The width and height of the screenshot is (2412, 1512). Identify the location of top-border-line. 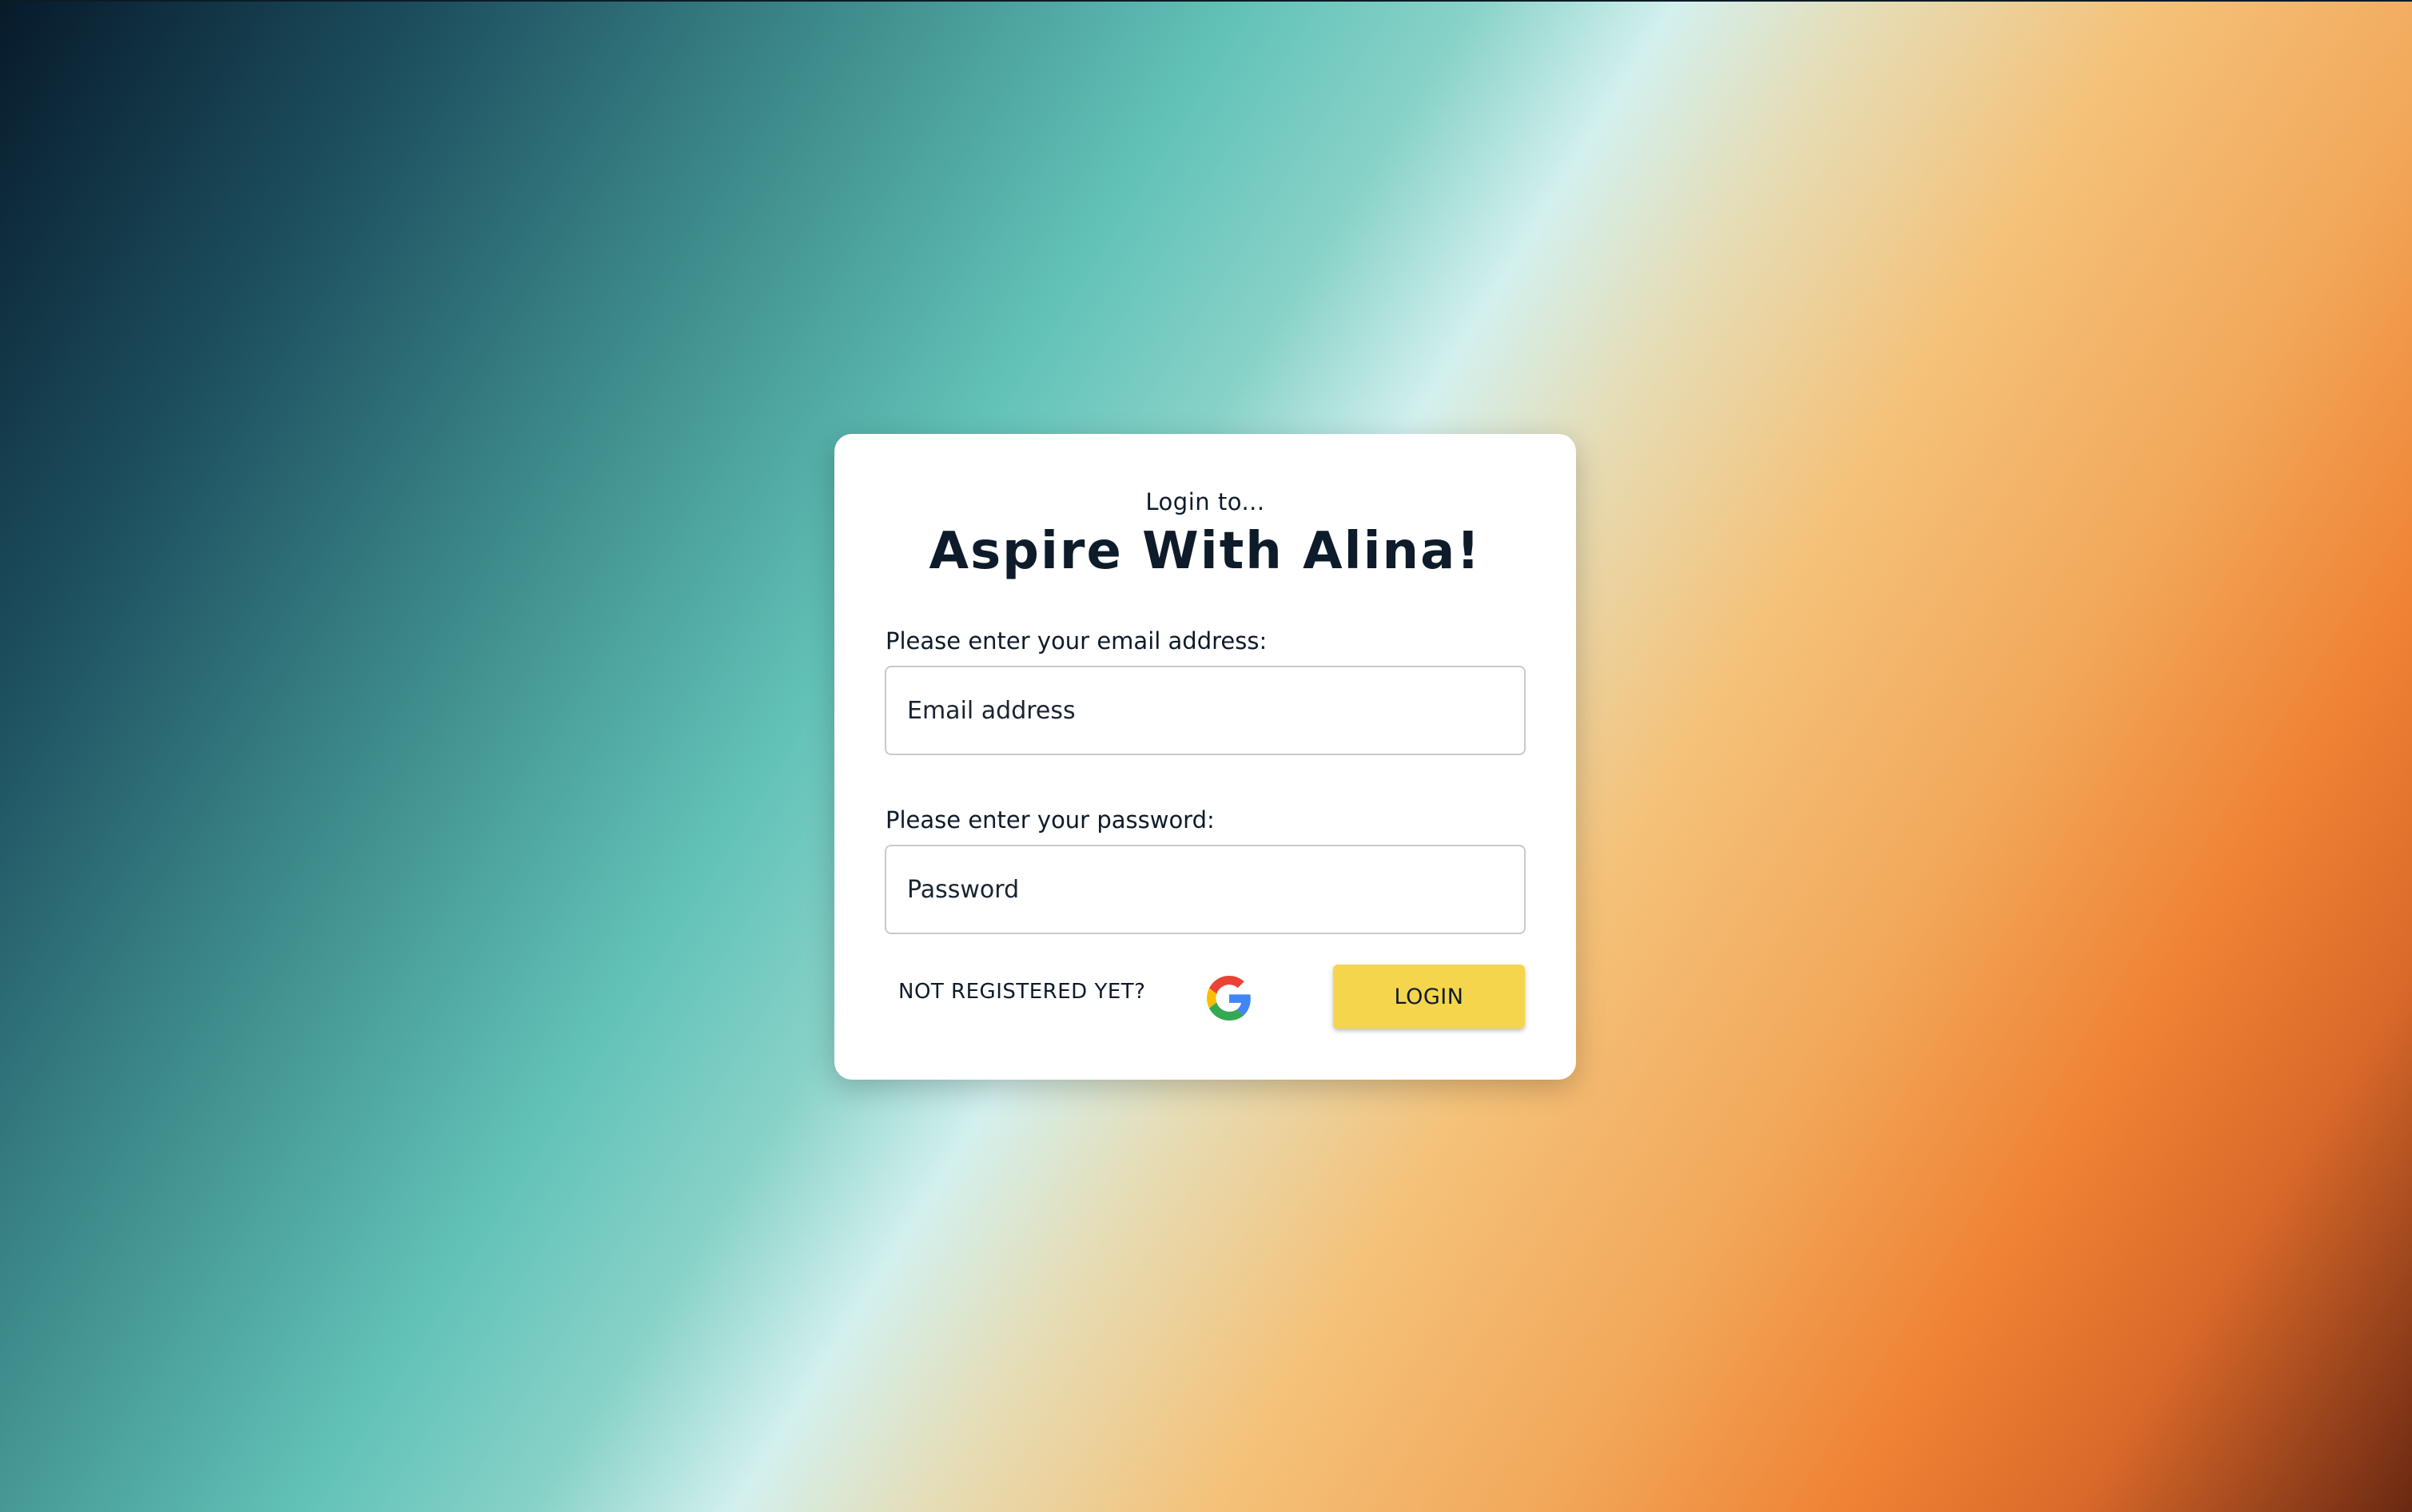
(1206, 1).